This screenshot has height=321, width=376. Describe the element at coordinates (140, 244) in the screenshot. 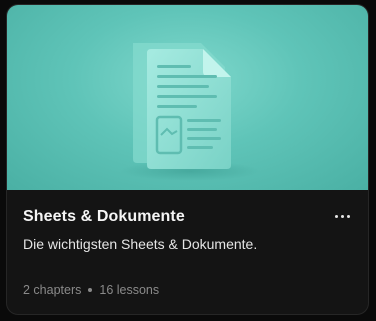

I see `course-description: Die wichtigsten Sheets & Dokumente.` at that location.